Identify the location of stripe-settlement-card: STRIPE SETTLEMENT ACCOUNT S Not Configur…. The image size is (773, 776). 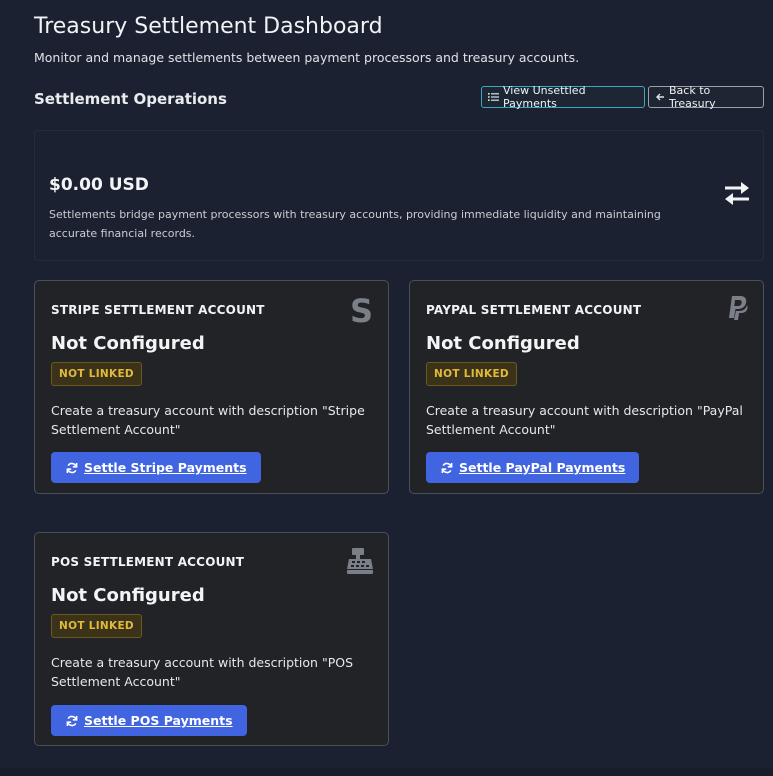
(211, 387).